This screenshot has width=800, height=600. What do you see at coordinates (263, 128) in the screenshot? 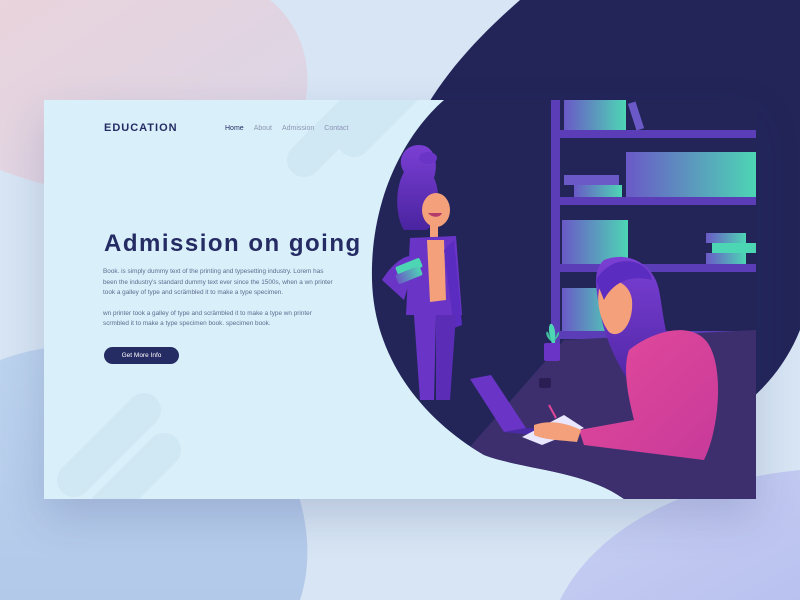
I see `nav-about: About` at bounding box center [263, 128].